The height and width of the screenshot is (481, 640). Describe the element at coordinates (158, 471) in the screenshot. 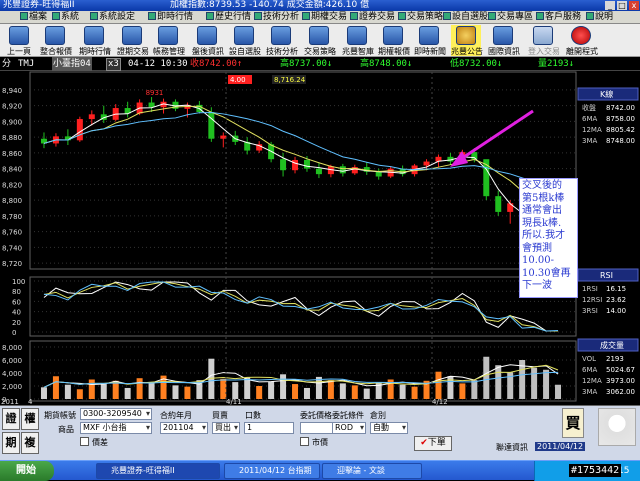

I see `taskbar-item: 兆豐證券-旺得福II` at that location.